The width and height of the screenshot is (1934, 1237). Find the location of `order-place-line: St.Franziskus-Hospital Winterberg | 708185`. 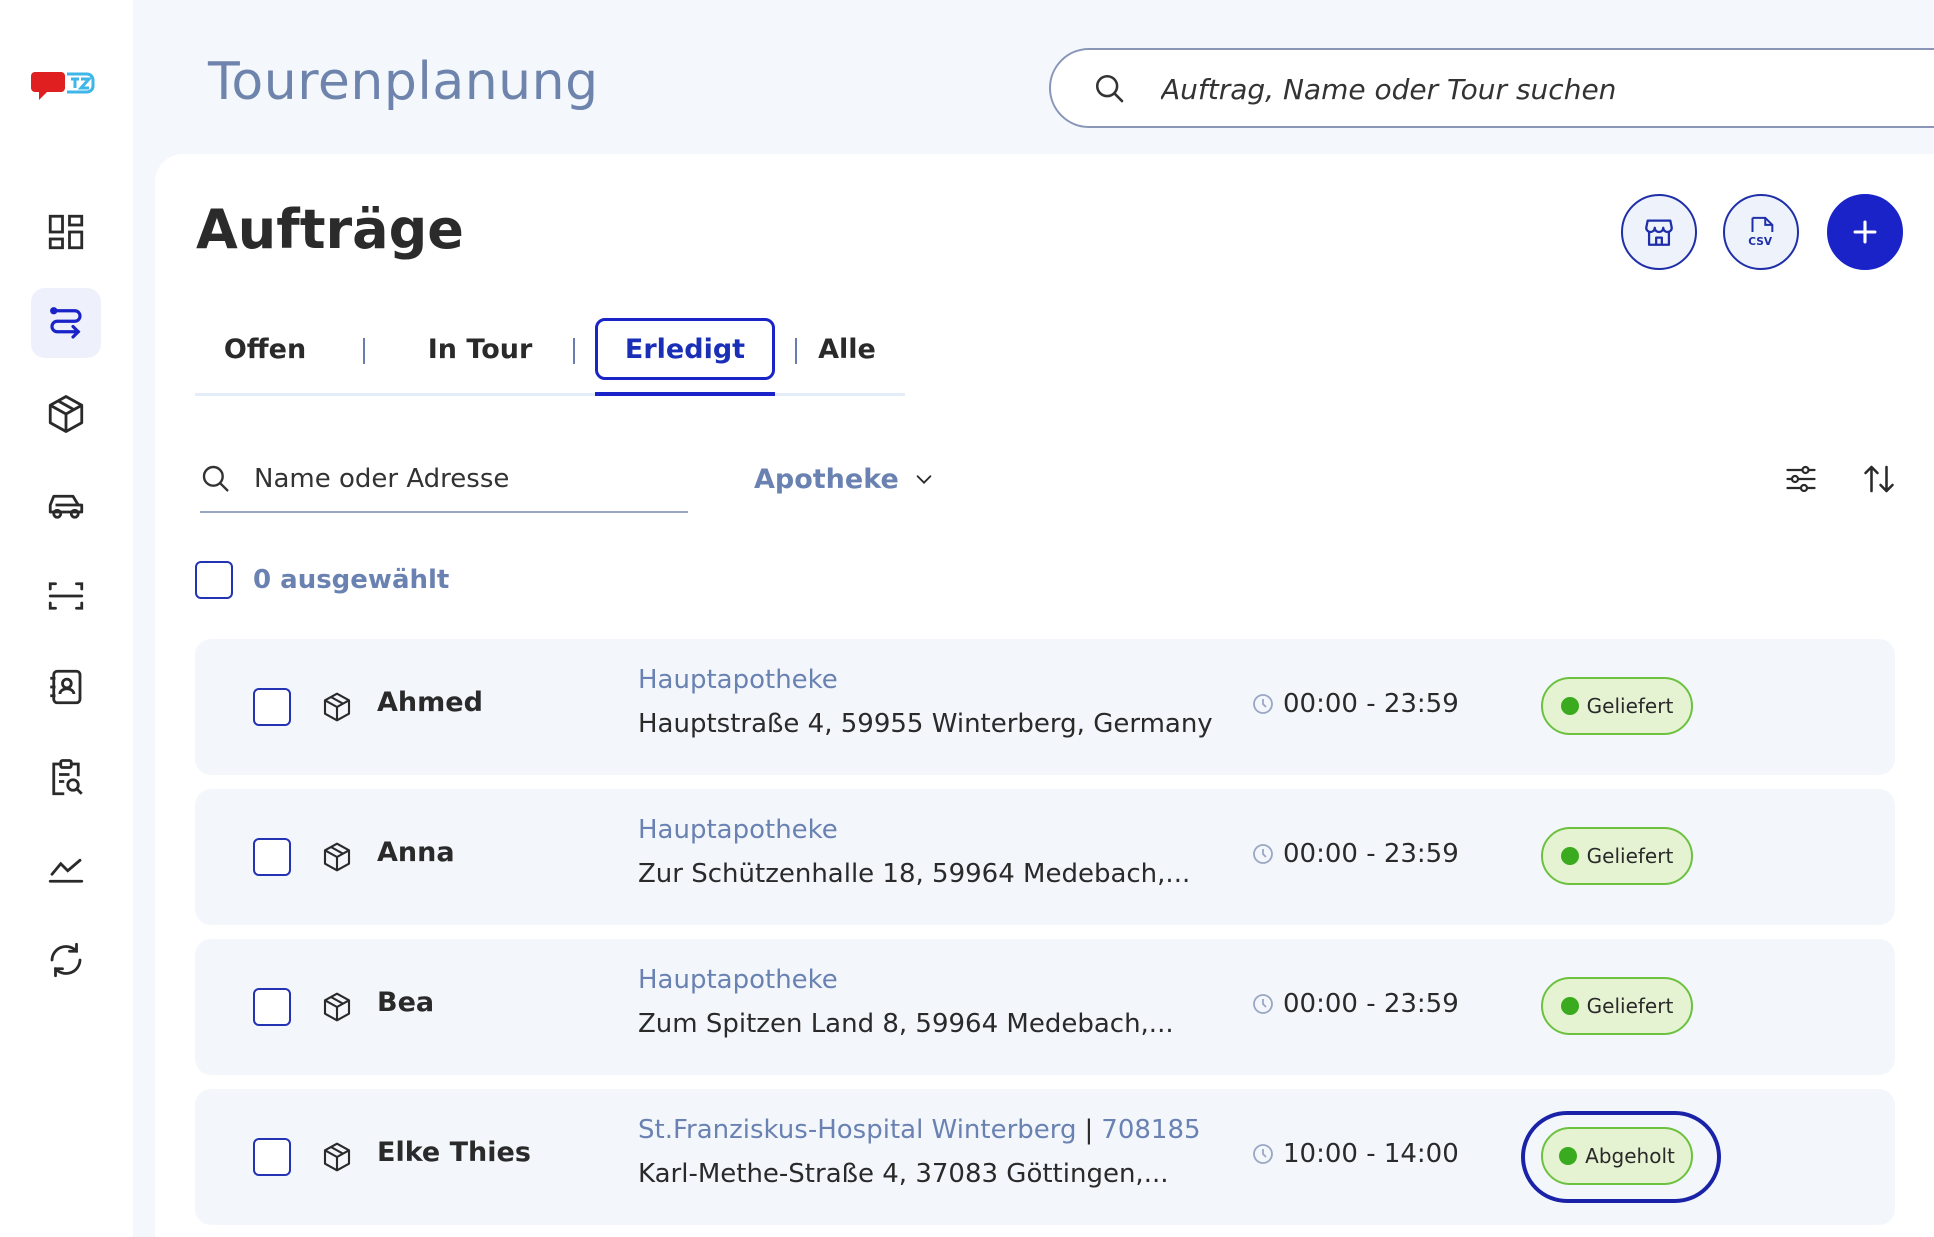

order-place-line: St.Franziskus-Hospital Winterberg | 708185 is located at coordinates (919, 1130).